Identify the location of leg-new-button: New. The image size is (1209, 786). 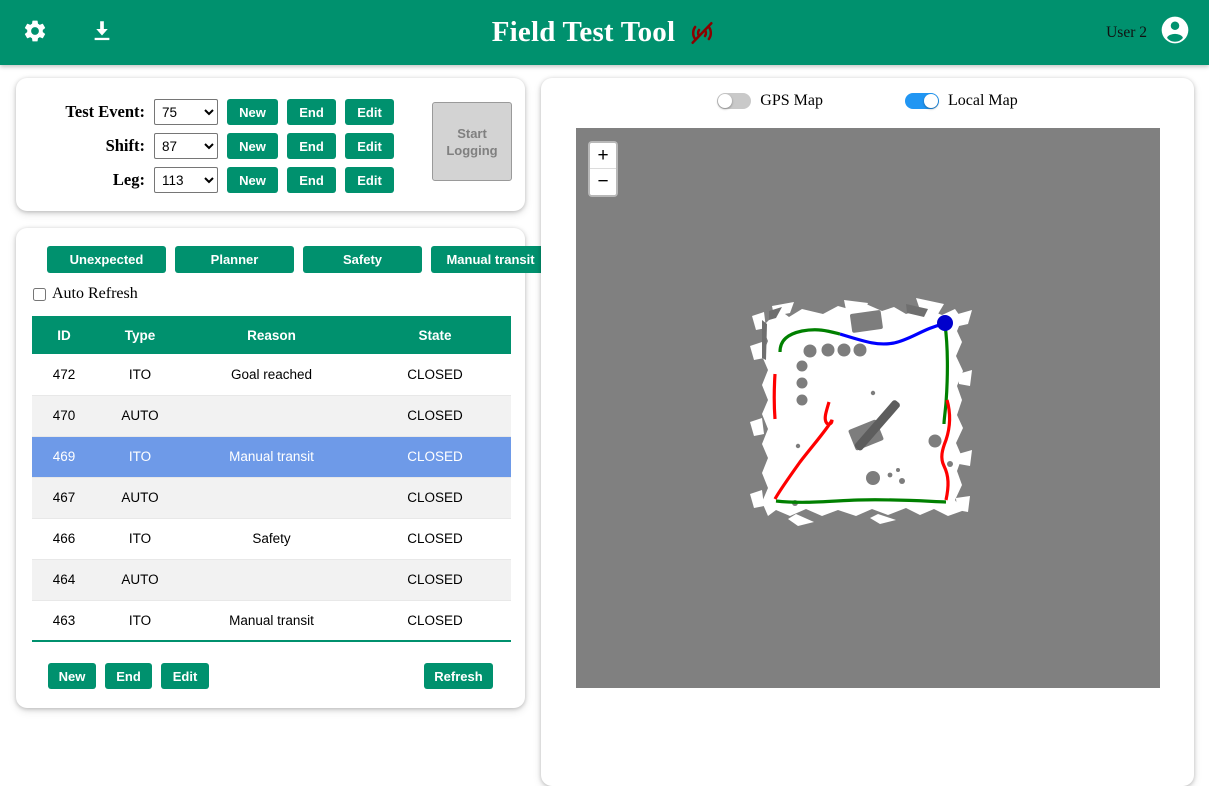
(252, 180).